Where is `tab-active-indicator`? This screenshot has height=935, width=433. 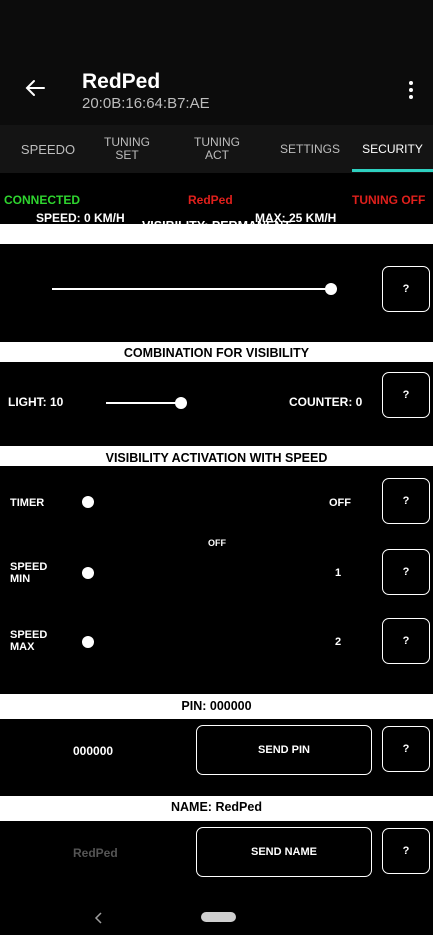 tab-active-indicator is located at coordinates (392, 170).